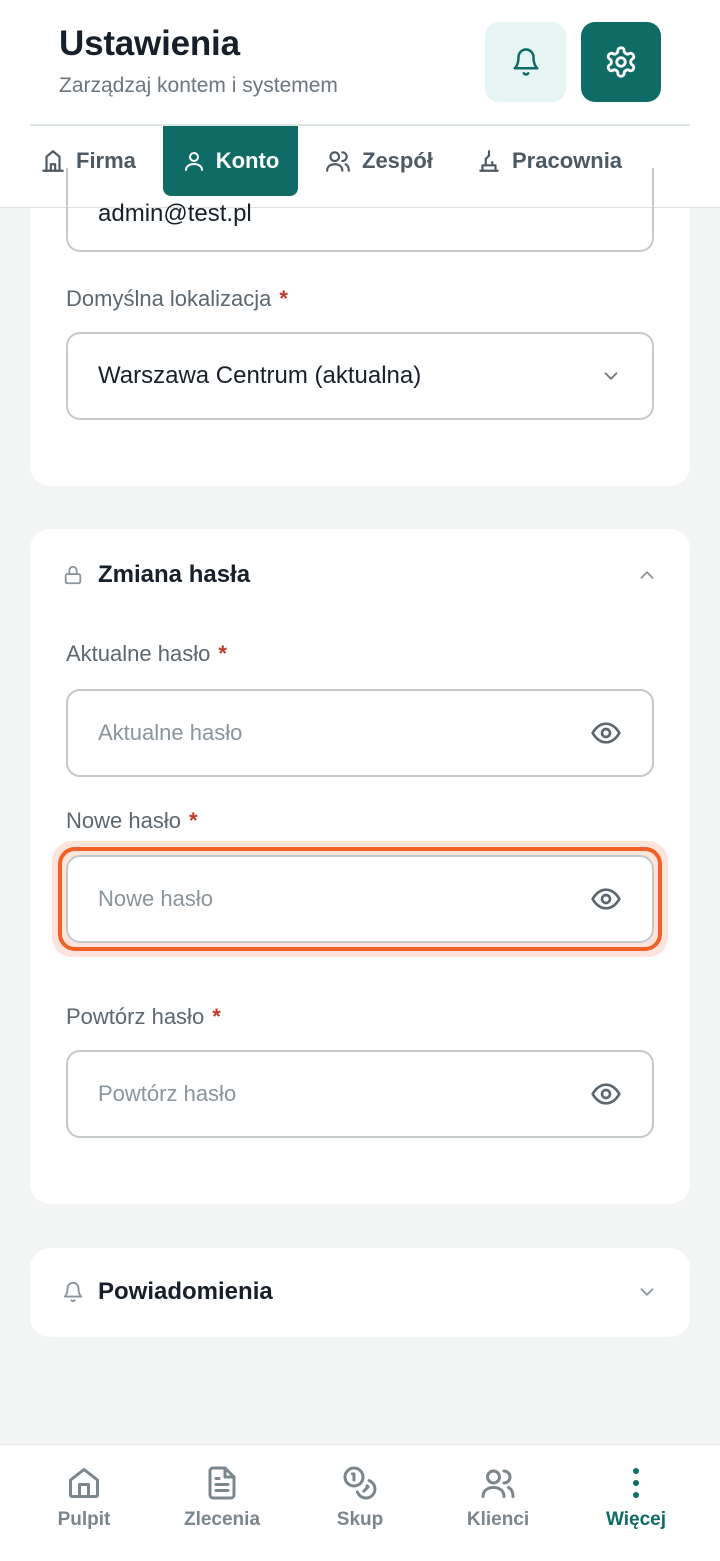 The height and width of the screenshot is (1561, 720). What do you see at coordinates (222, 1483) in the screenshot?
I see `document-icon` at bounding box center [222, 1483].